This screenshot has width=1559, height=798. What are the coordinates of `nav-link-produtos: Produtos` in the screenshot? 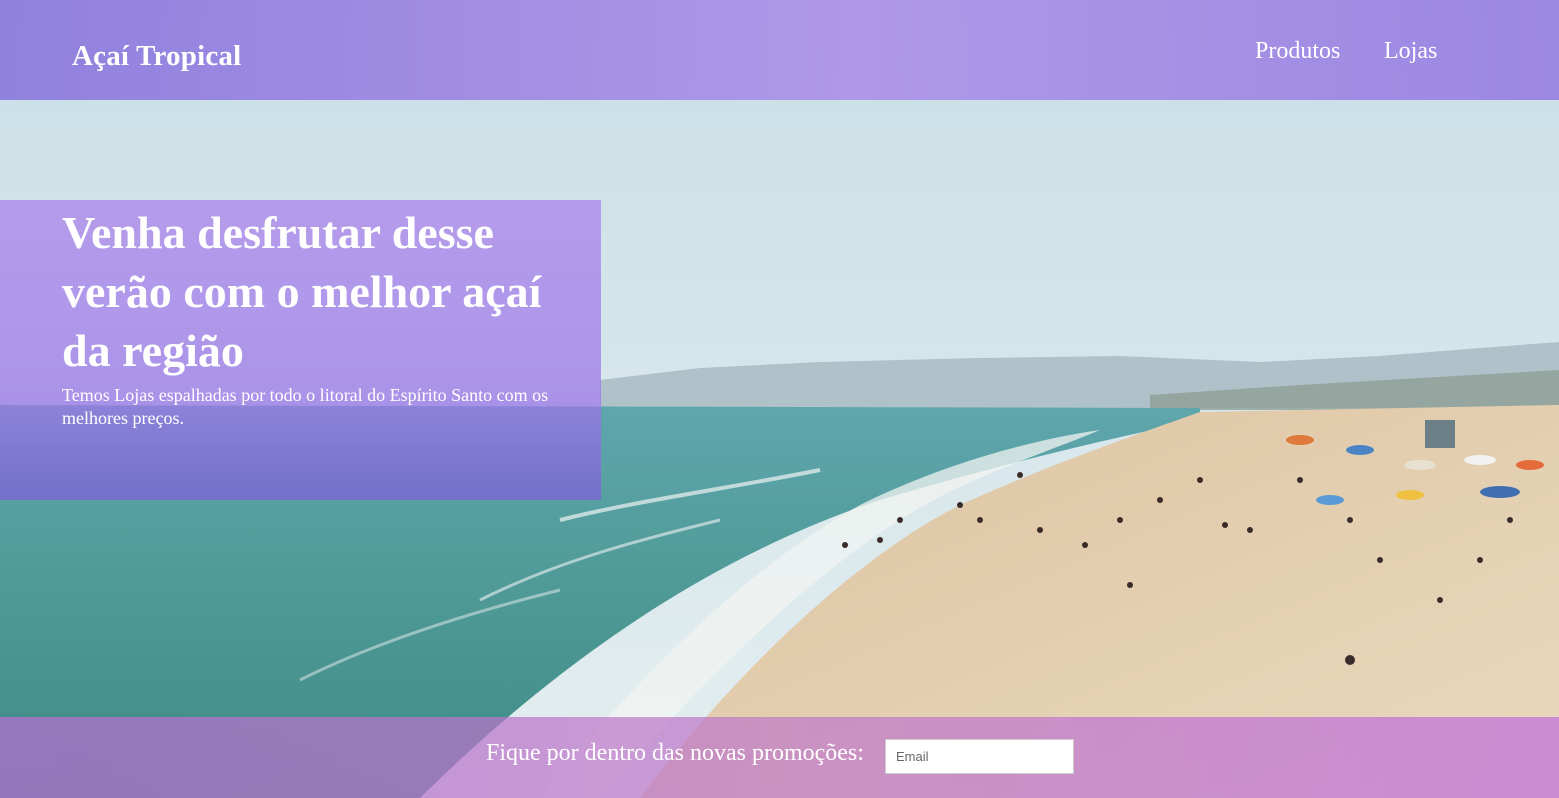 It's located at (1297, 51).